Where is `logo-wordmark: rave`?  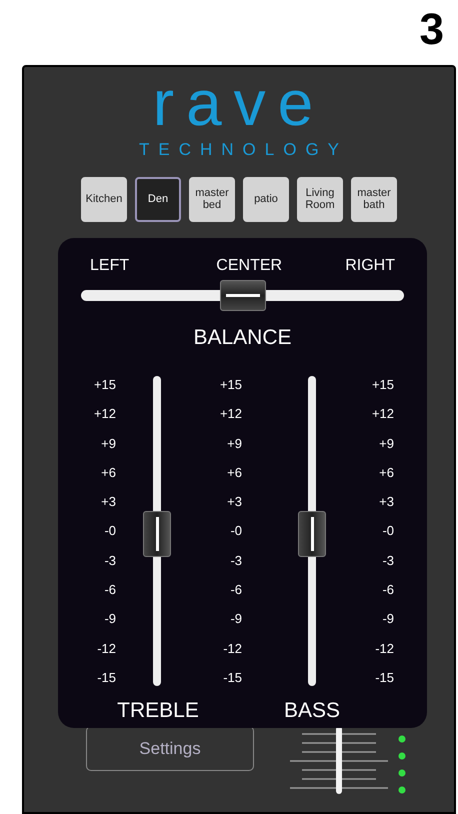 logo-wordmark: rave is located at coordinates (239, 103).